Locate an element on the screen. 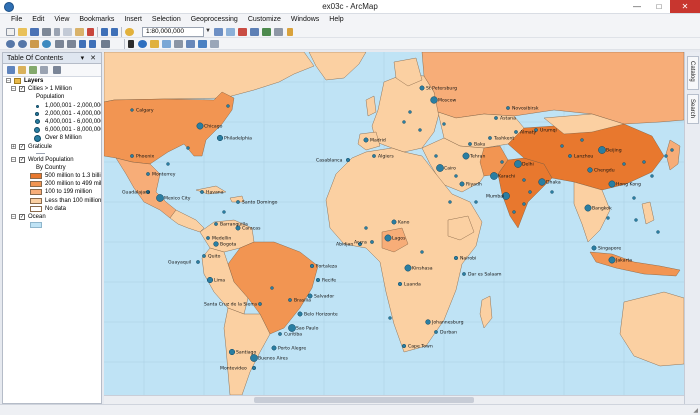  maximize-button: □ is located at coordinates (659, 6).